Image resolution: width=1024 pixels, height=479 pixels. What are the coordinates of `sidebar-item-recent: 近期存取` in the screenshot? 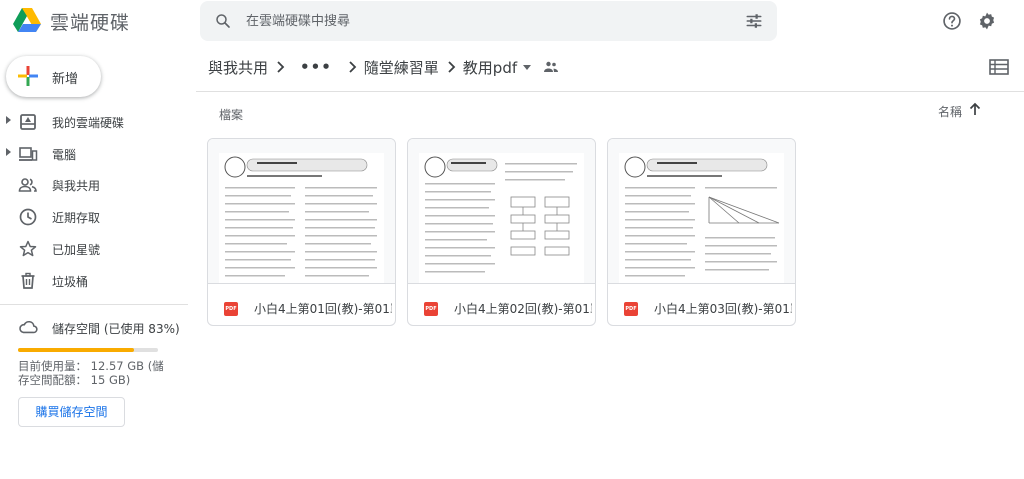 It's located at (92, 217).